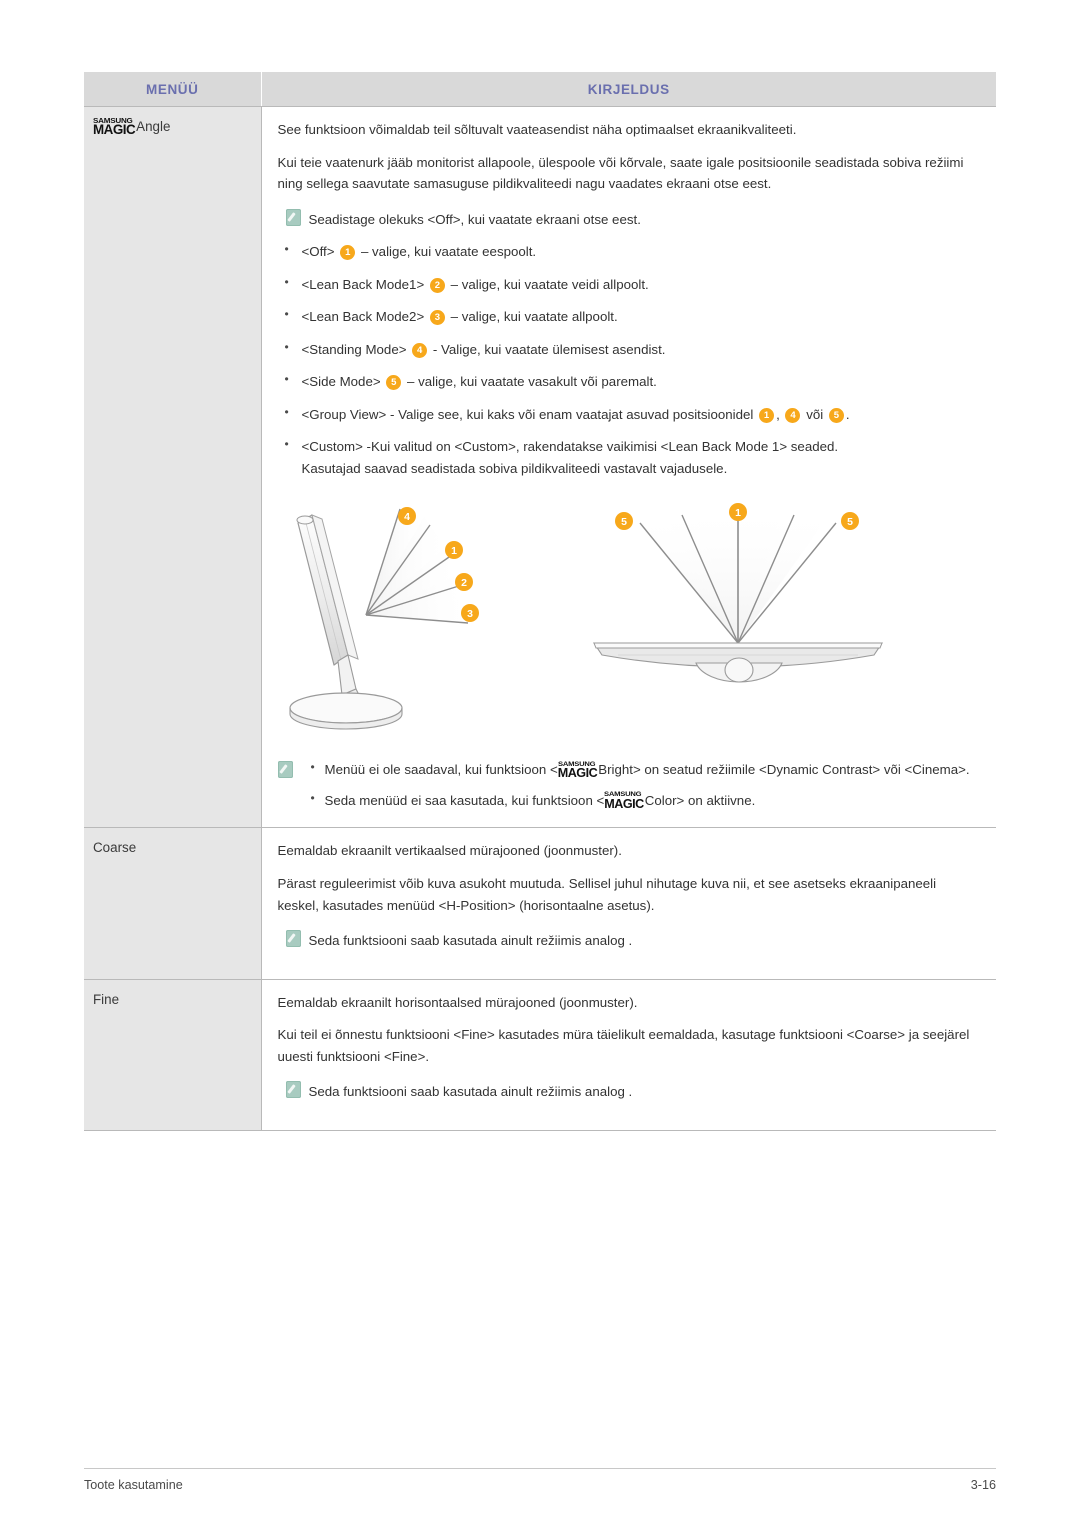  Describe the element at coordinates (354, 349) in the screenshot. I see `bullet-pre: <Standing Mode>` at that location.